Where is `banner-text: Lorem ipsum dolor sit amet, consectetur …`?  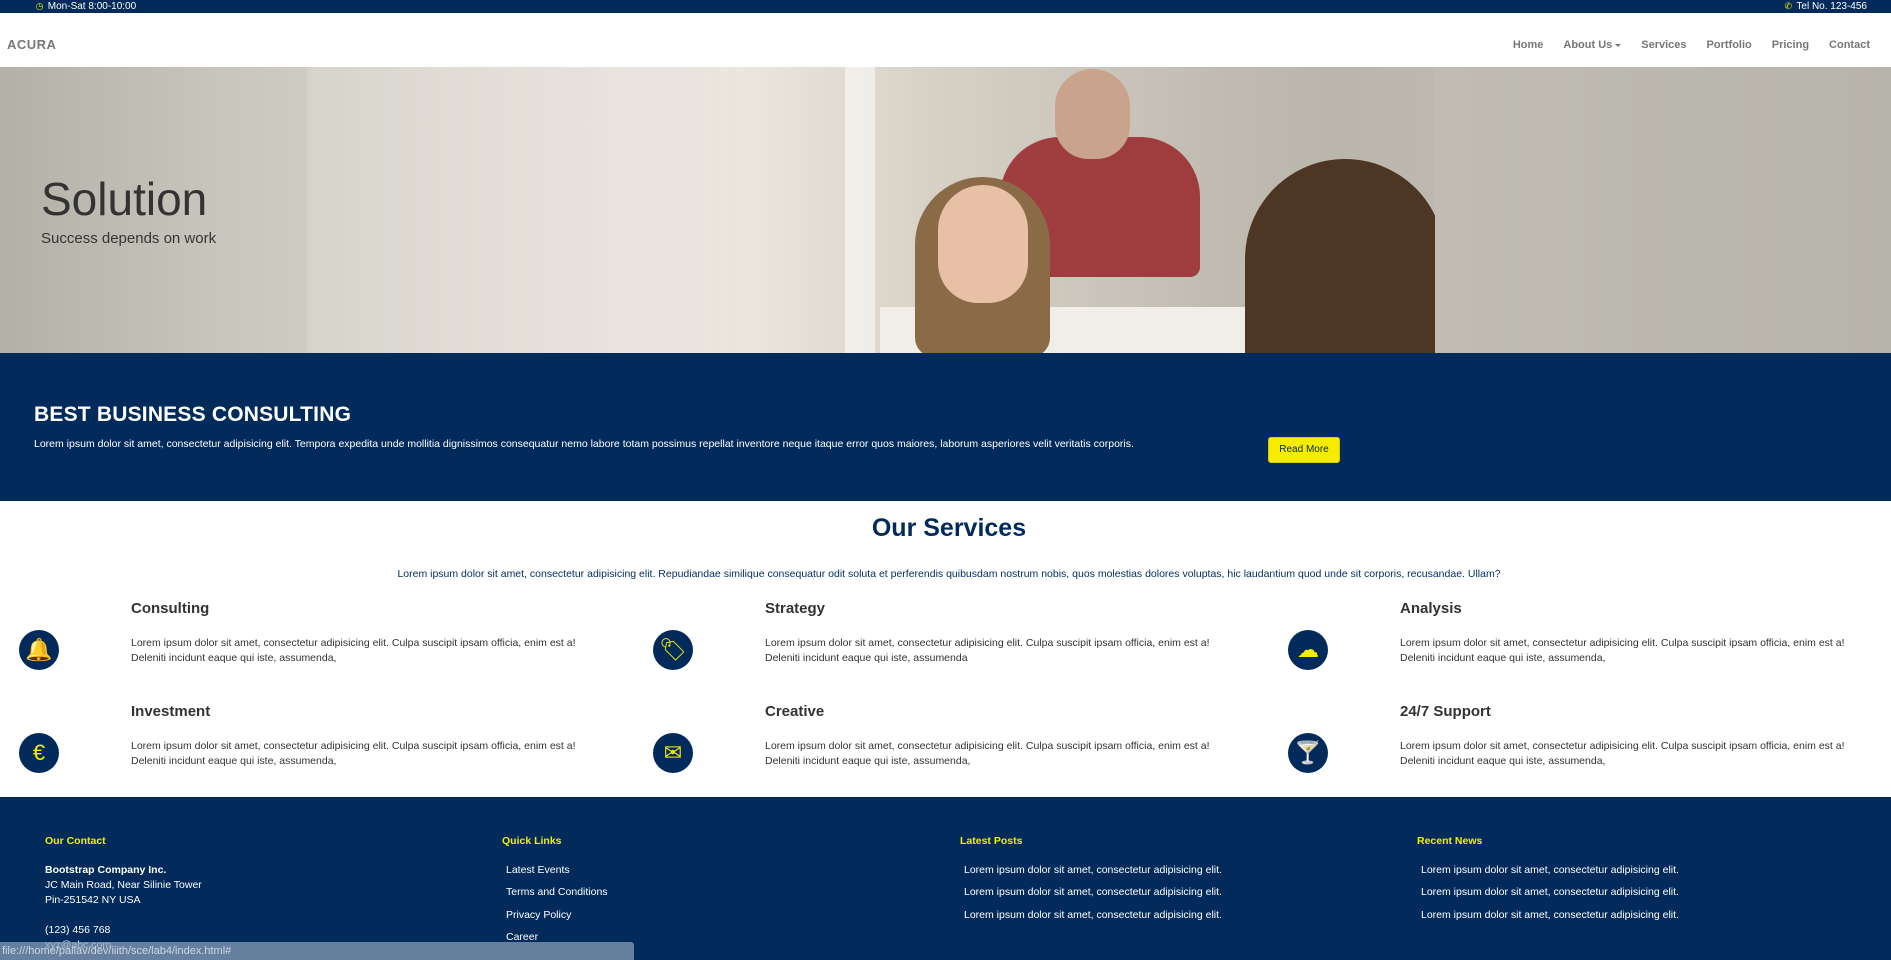 banner-text: Lorem ipsum dolor sit amet, consectetur … is located at coordinates (584, 444).